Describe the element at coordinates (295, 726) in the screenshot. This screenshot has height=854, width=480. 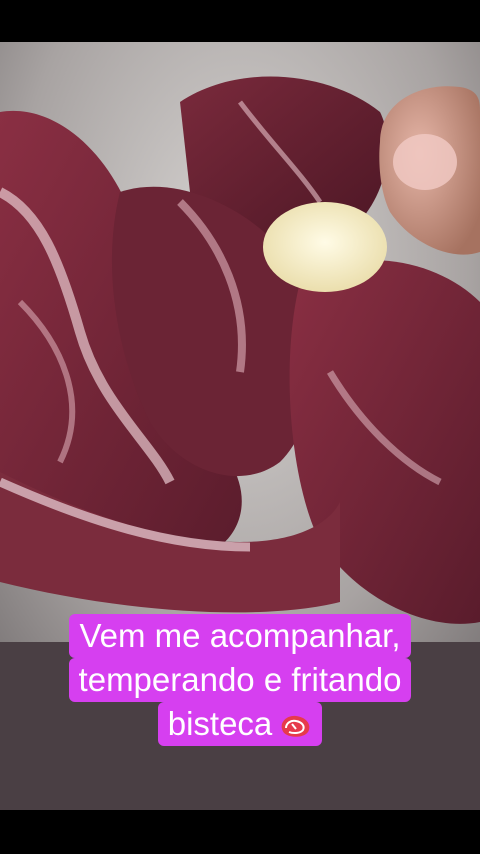
I see `cut-of-meat-icon` at that location.